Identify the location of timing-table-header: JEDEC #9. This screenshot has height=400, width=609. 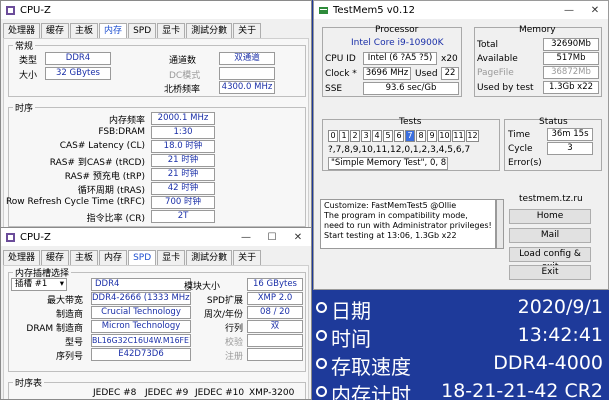
(167, 393).